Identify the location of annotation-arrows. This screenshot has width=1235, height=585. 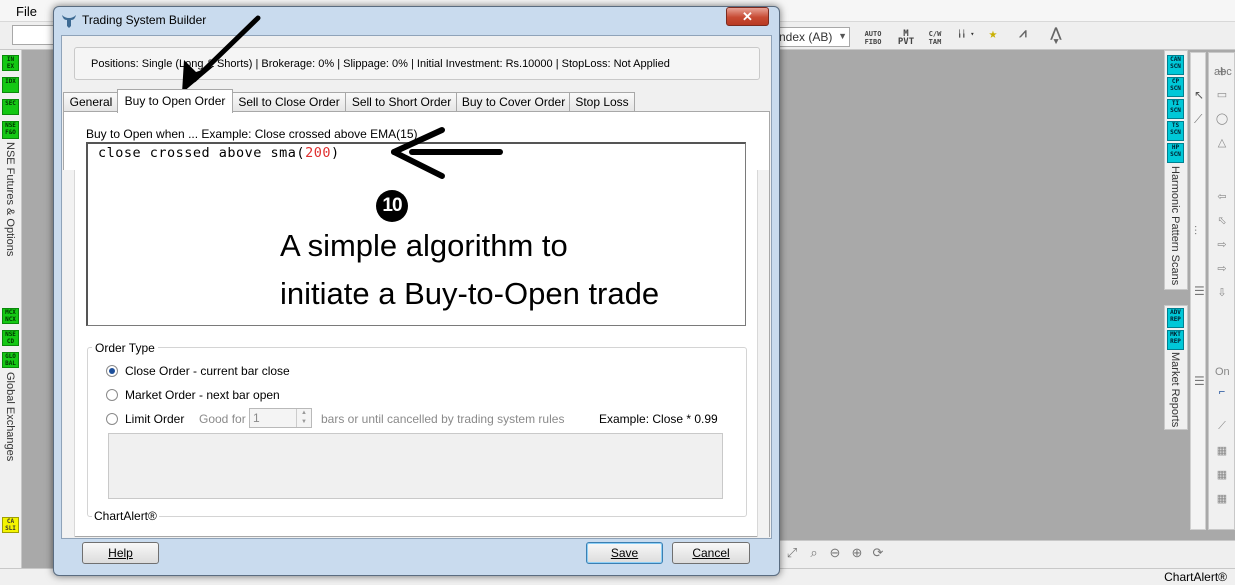
(342, 97).